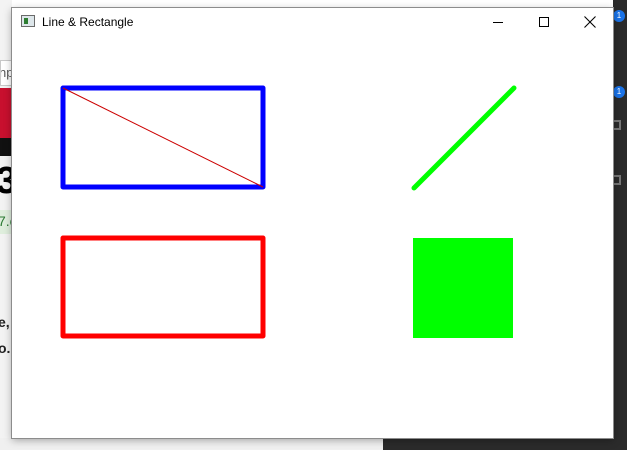  What do you see at coordinates (464, 138) in the screenshot?
I see `green-line` at bounding box center [464, 138].